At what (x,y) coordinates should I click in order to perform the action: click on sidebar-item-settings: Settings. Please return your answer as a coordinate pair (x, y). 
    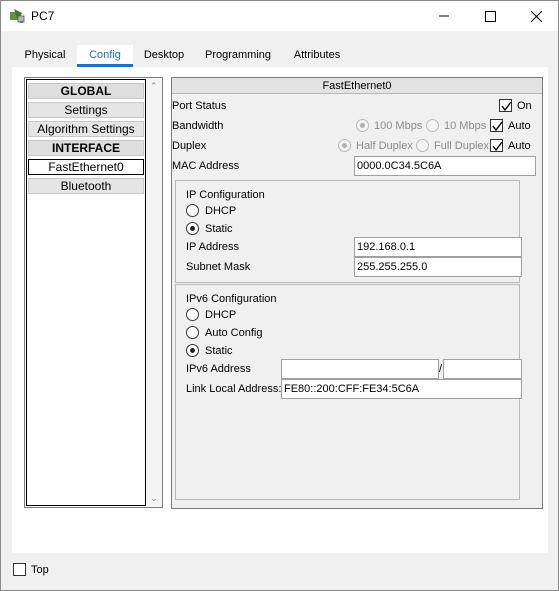
    Looking at the image, I should click on (86, 110).